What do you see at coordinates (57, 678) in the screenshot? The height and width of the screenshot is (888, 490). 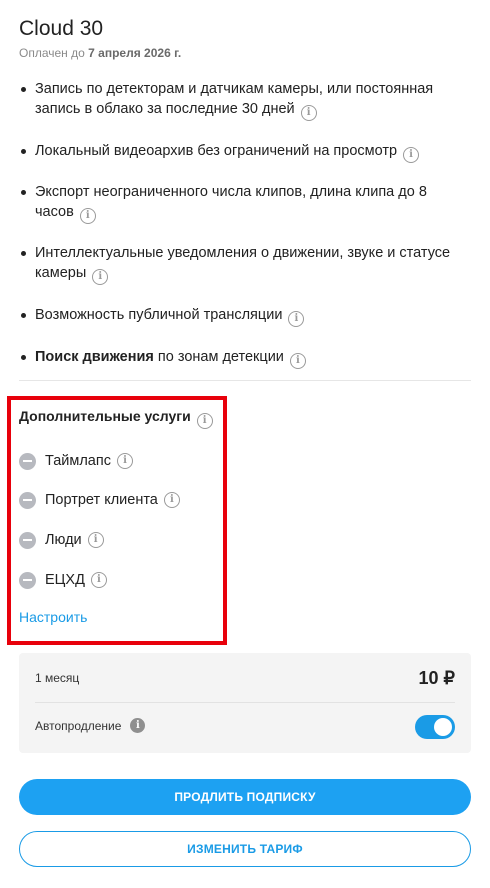 I see `period-label: 1 месяц` at bounding box center [57, 678].